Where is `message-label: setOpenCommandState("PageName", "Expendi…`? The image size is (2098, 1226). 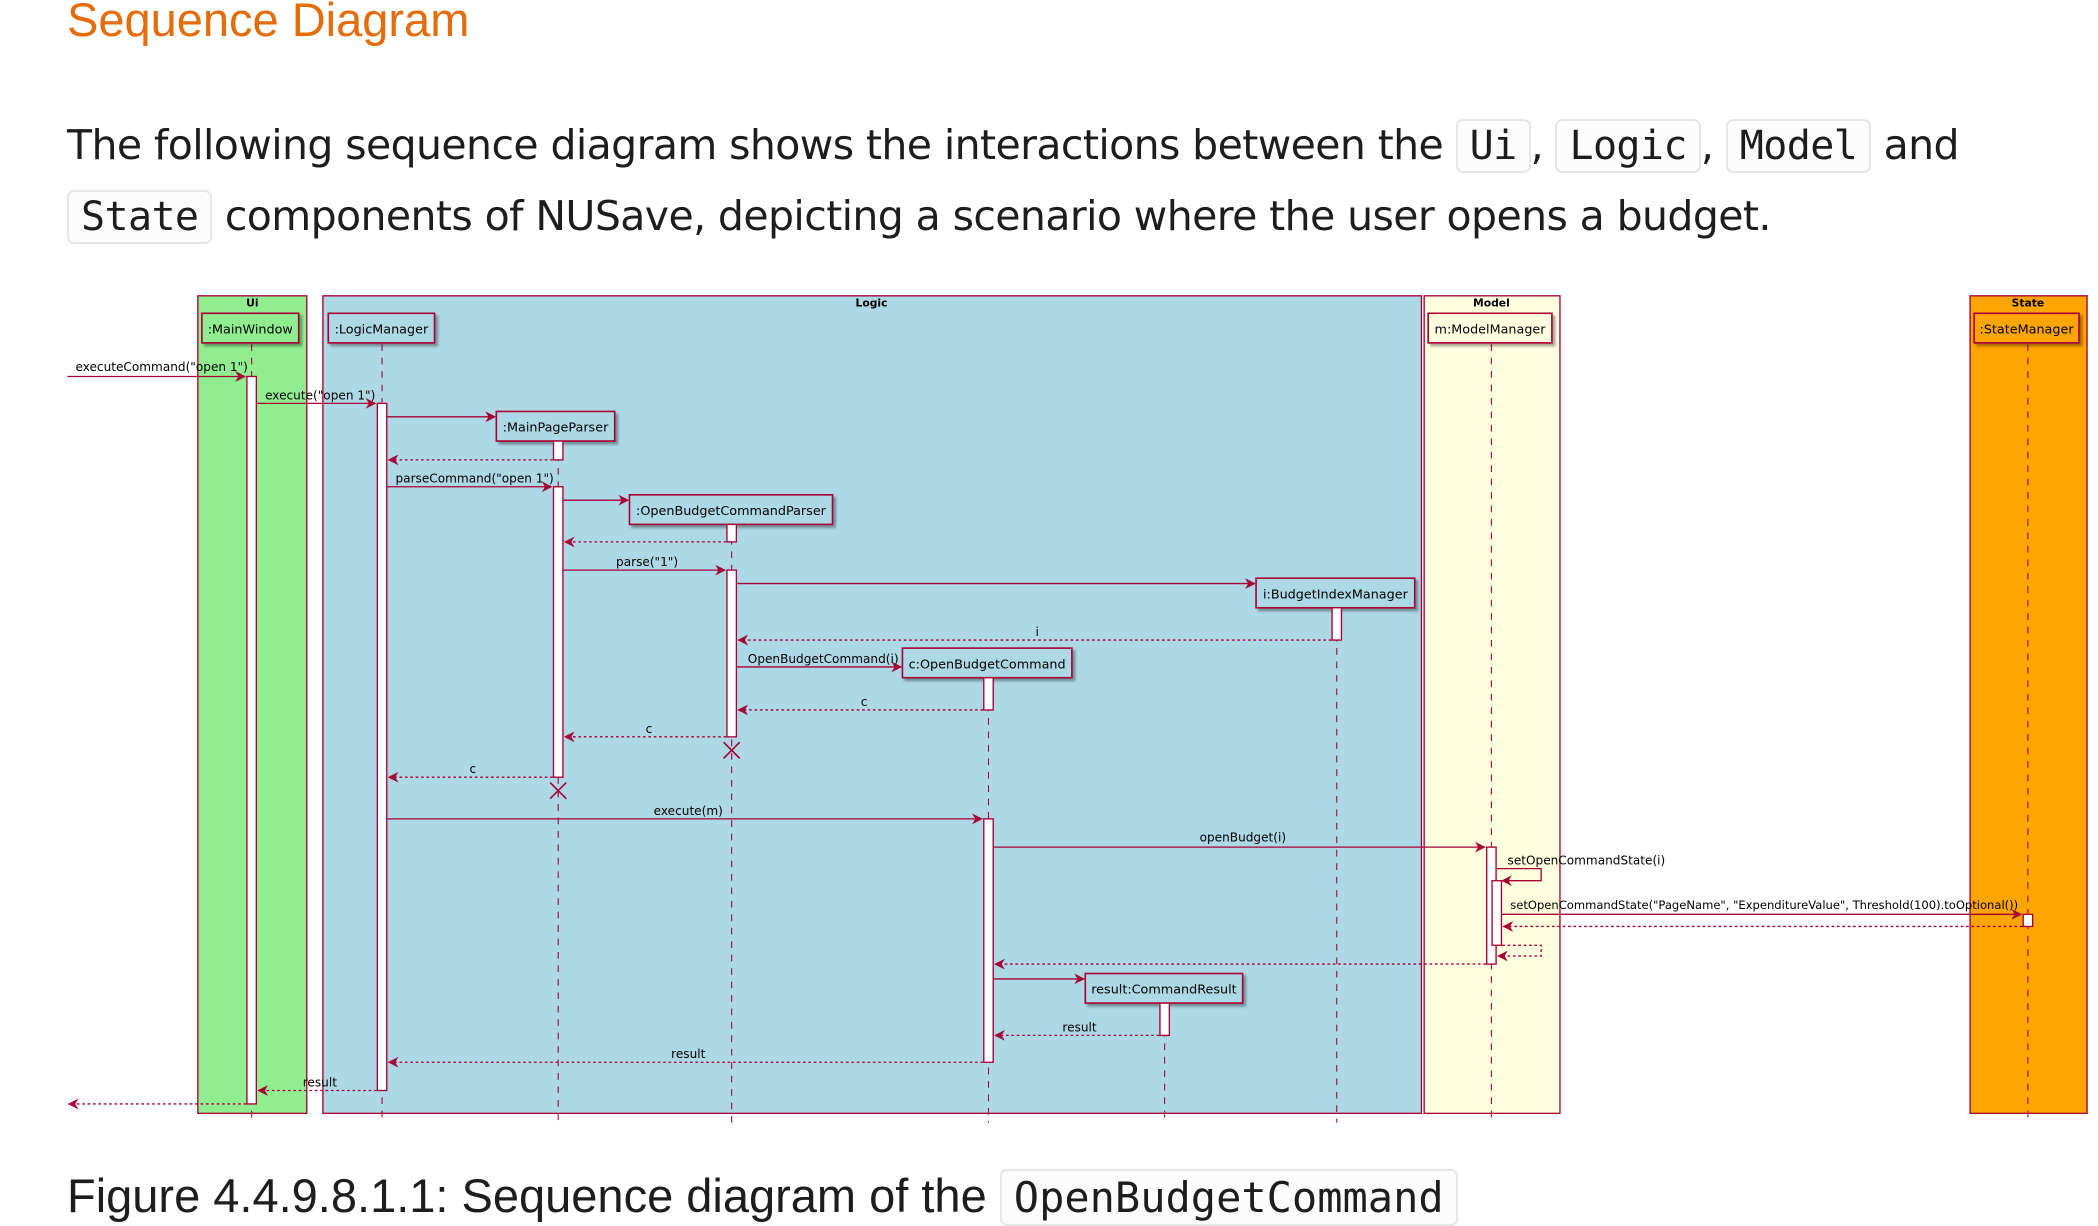 message-label: setOpenCommandState("PageName", "Expendi… is located at coordinates (1764, 905).